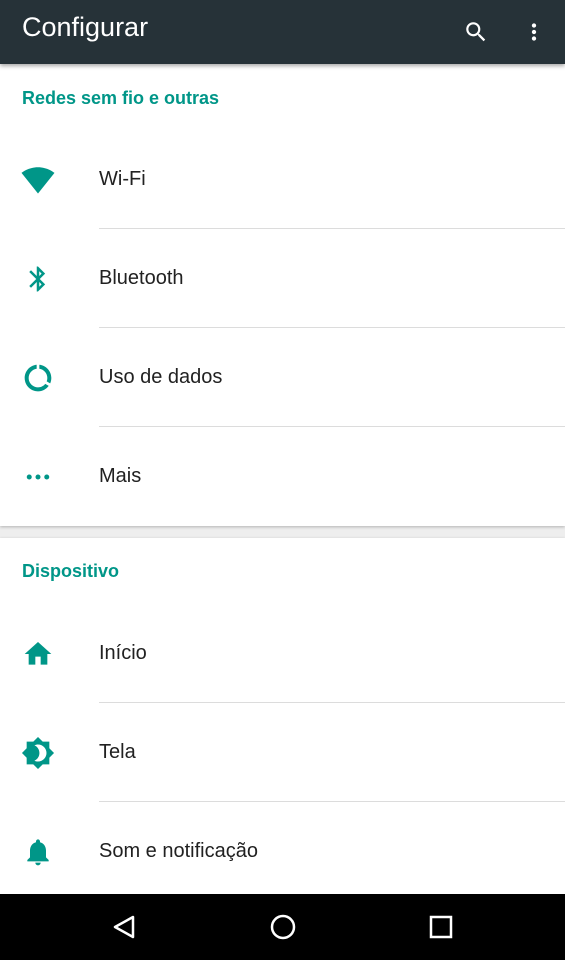  I want to click on settings-item-label: Tela, so click(117, 752).